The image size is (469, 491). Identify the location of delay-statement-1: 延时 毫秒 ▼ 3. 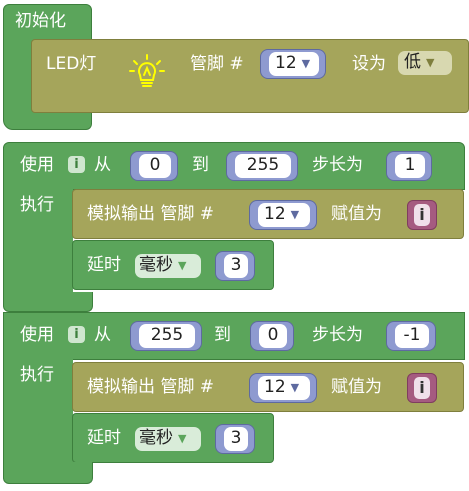
(173, 265).